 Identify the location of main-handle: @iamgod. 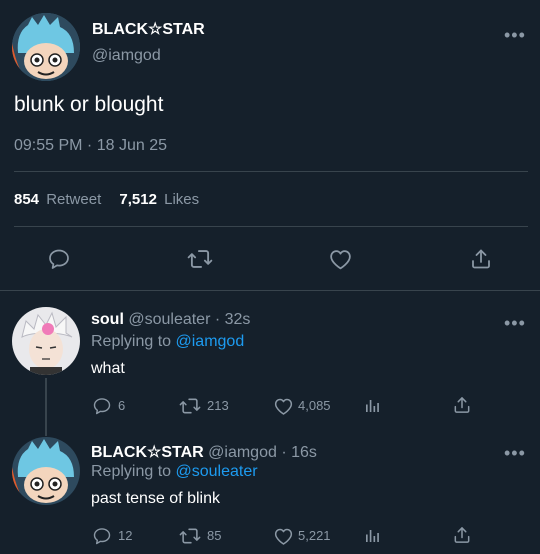
(126, 56).